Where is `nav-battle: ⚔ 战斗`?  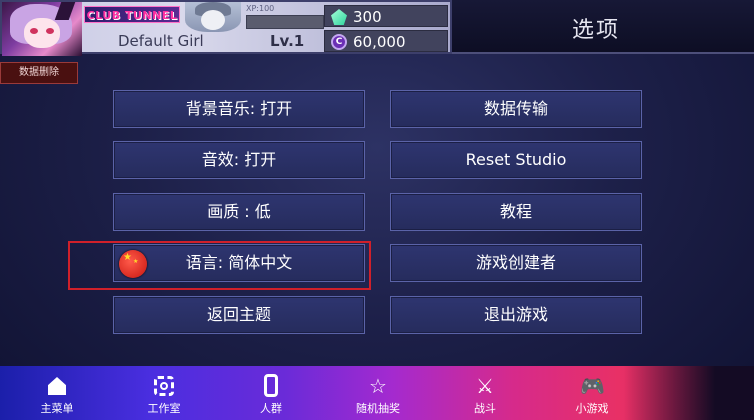 nav-battle: ⚔ 战斗 is located at coordinates (485, 393).